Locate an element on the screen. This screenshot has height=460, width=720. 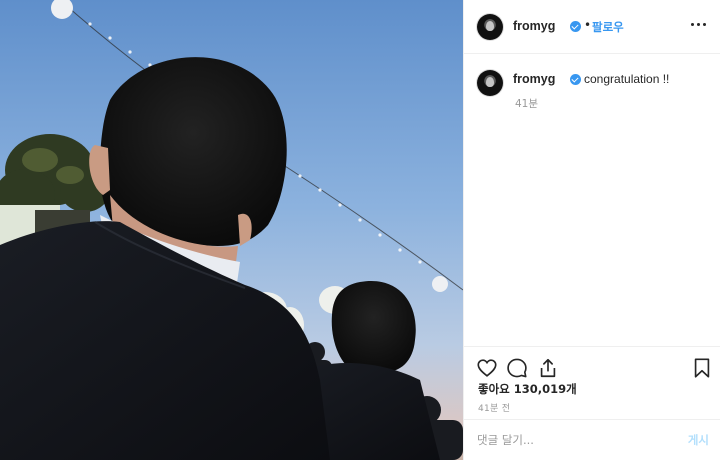
post-comment-button: 게시 is located at coordinates (698, 440).